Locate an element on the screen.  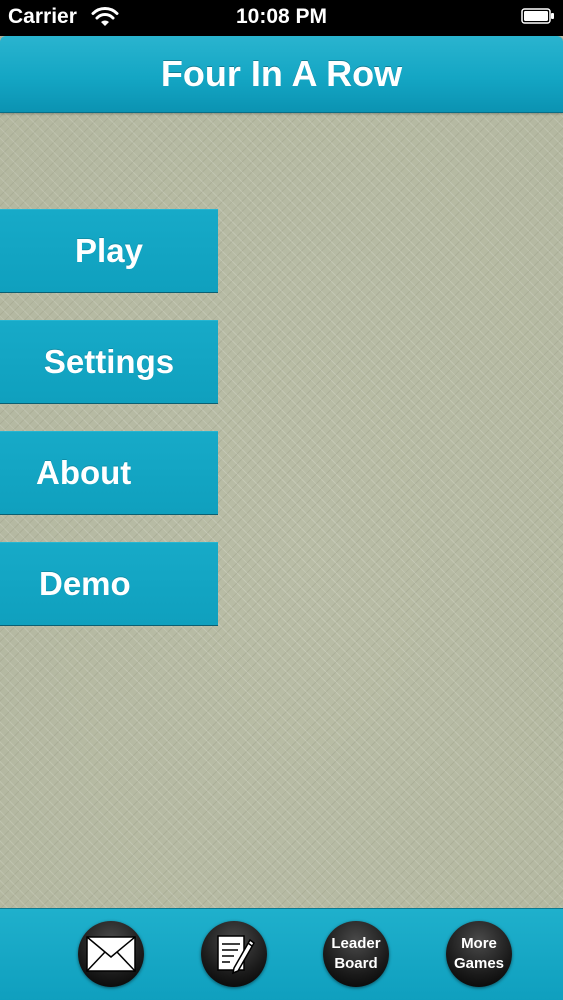
battery-icon is located at coordinates (537, 16).